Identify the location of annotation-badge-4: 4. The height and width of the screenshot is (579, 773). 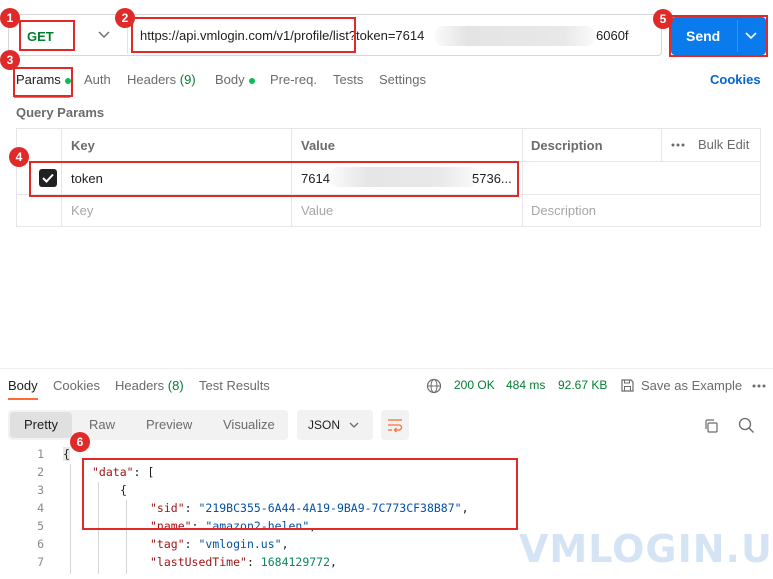
(19, 157).